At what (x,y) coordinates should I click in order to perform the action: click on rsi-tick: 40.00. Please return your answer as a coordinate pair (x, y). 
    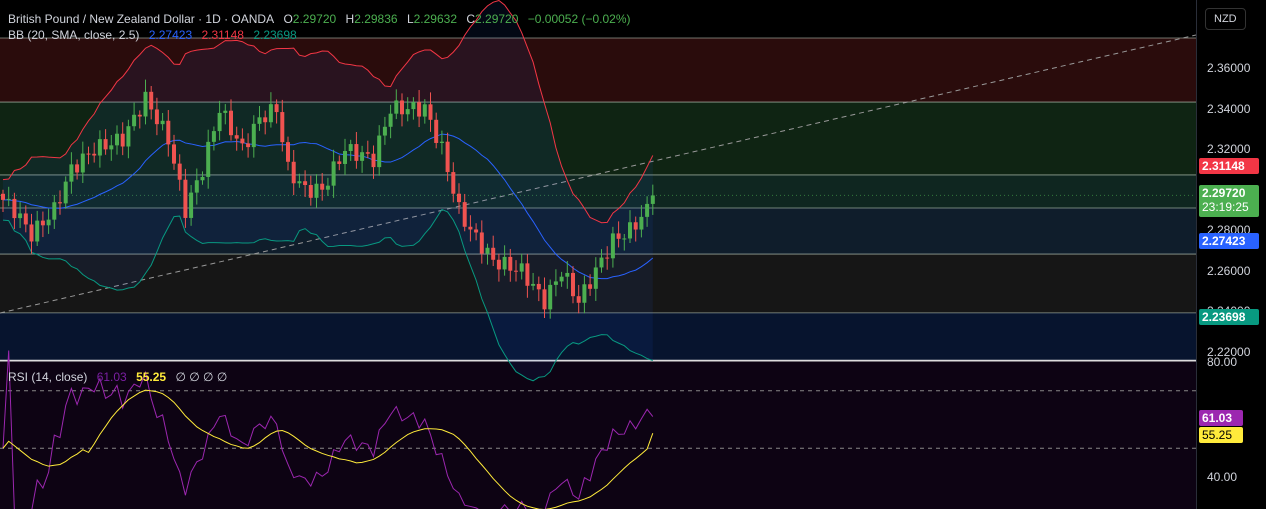
    Looking at the image, I should click on (1222, 477).